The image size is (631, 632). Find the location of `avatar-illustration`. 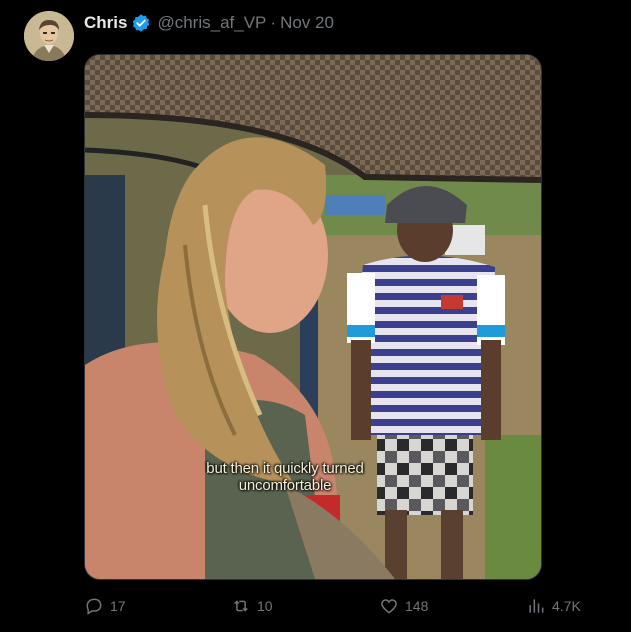

avatar-illustration is located at coordinates (49, 36).